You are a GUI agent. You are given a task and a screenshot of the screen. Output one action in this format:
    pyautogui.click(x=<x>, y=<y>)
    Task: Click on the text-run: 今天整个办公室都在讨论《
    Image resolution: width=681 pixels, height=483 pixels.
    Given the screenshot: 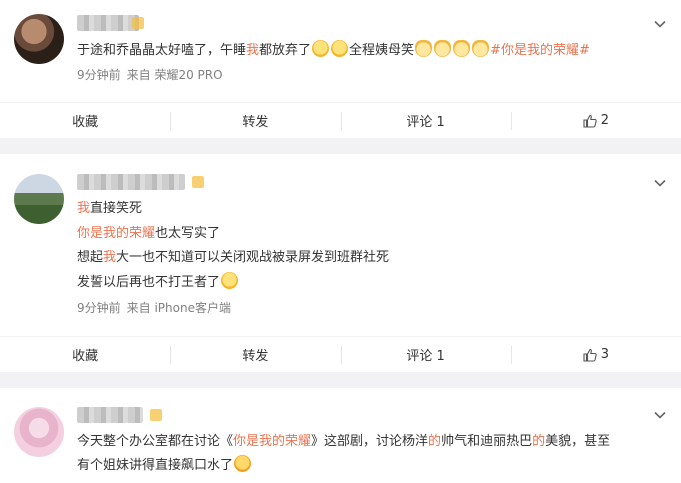 What is the action you would take?
    pyautogui.click(x=155, y=441)
    